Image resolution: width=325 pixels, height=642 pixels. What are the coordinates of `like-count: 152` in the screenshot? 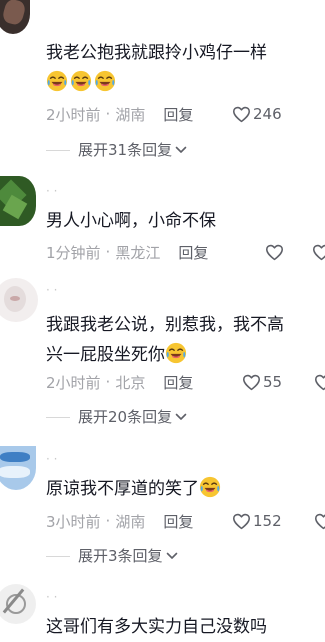 It's located at (267, 521).